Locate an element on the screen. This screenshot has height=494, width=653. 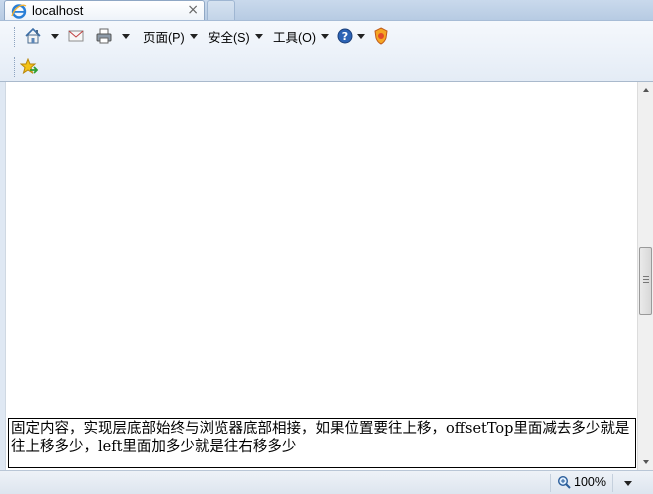
mail-icon is located at coordinates (76, 36).